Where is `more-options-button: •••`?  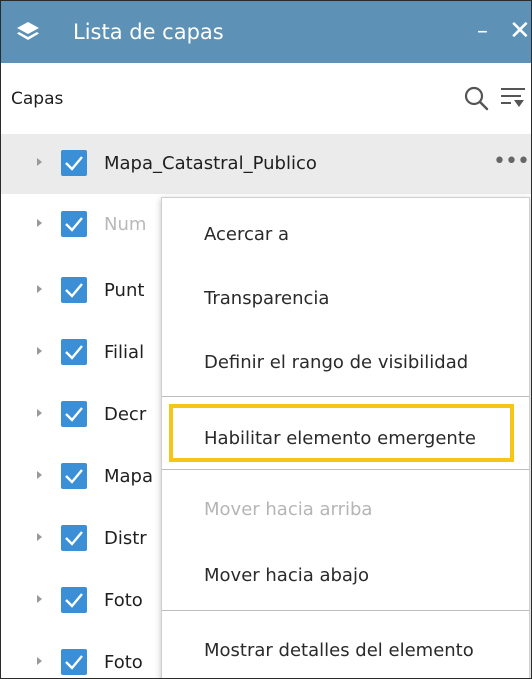 more-options-button: ••• is located at coordinates (511, 164).